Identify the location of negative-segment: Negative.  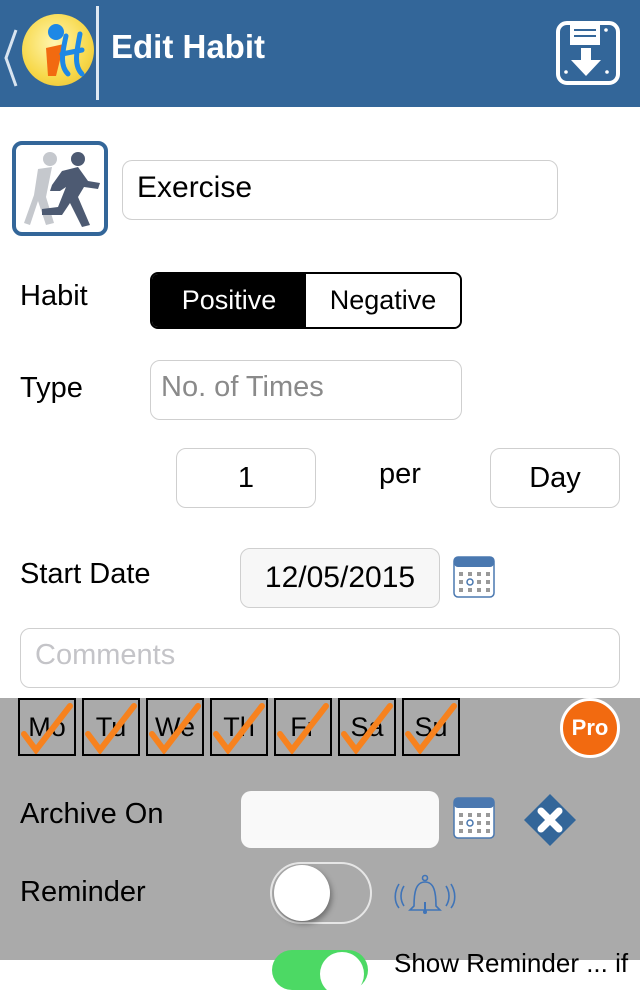
(383, 300).